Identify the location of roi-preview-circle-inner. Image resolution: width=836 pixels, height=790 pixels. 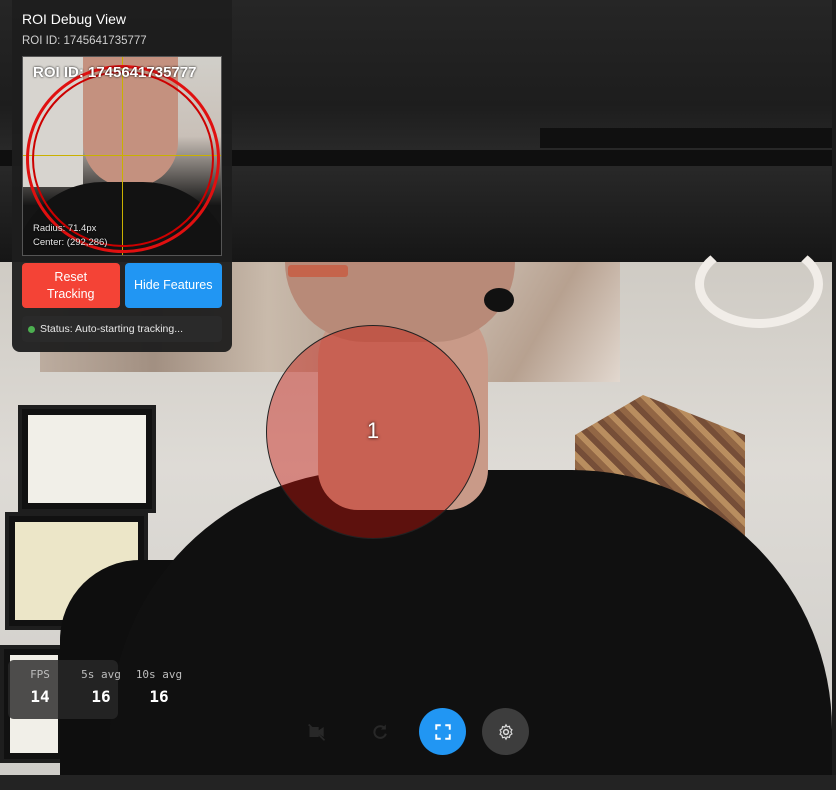
(123, 159).